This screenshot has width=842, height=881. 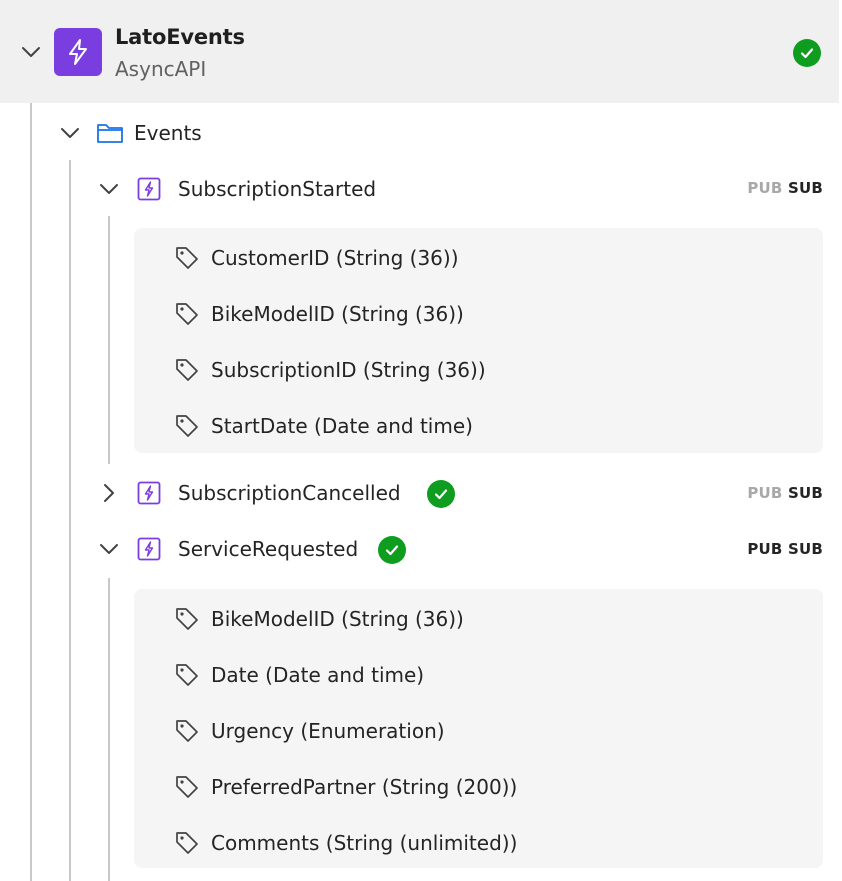 What do you see at coordinates (109, 493) in the screenshot?
I see `chevron-right-icon` at bounding box center [109, 493].